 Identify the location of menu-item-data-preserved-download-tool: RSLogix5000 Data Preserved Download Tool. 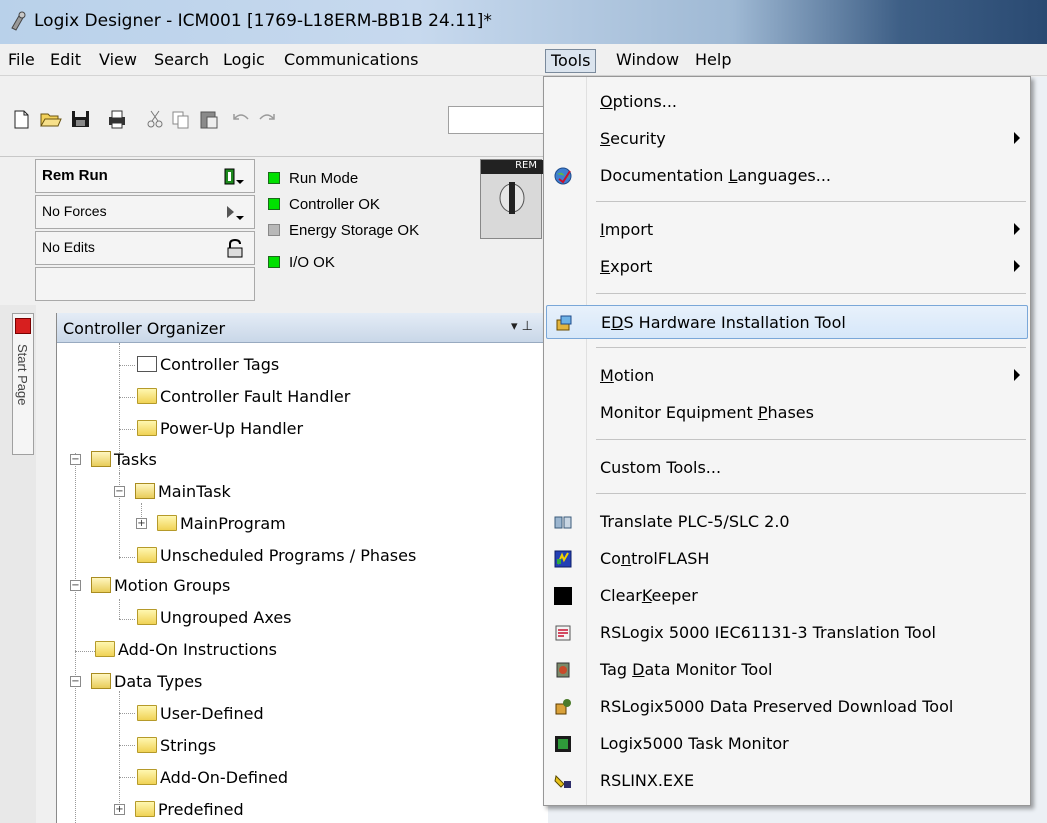
(787, 707).